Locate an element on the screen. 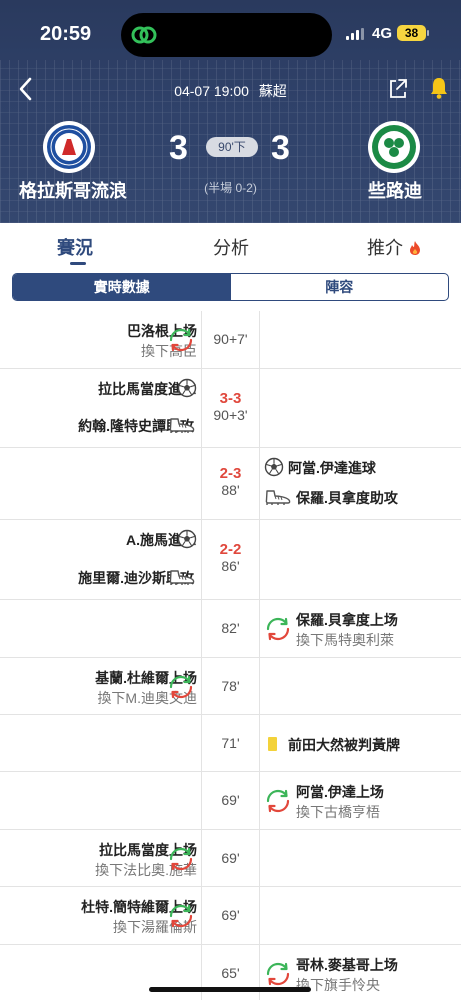  event-minute: 90+7' is located at coordinates (230, 339).